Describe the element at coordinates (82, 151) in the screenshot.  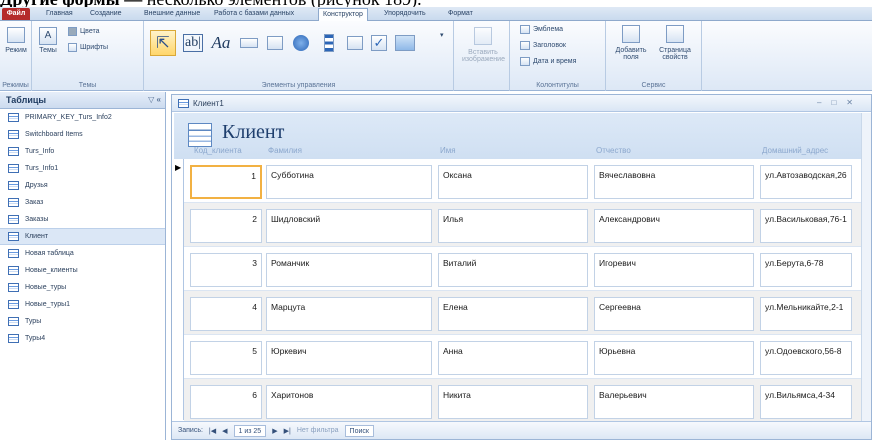
I see `nav-item: Turs_Info` at that location.